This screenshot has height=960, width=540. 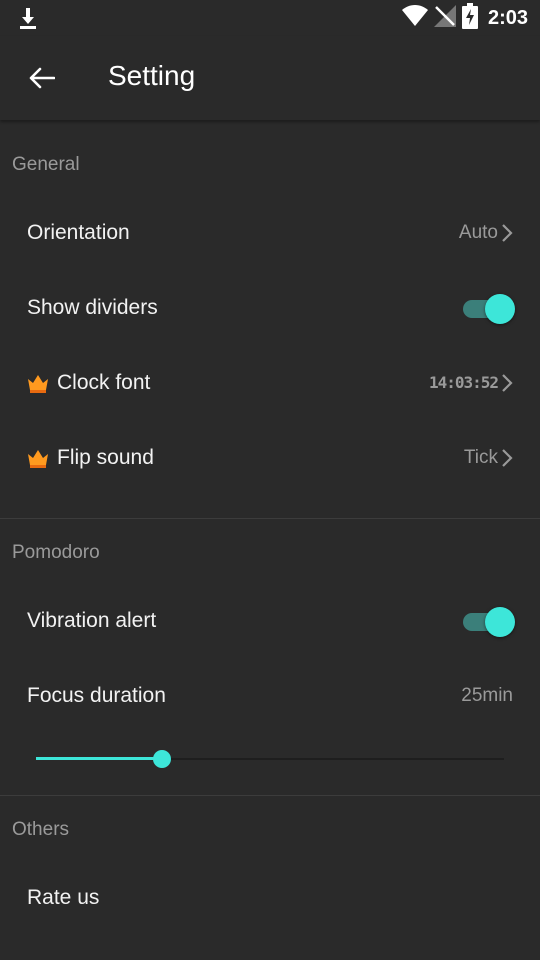 What do you see at coordinates (478, 232) in the screenshot?
I see `orientation-value: Auto` at bounding box center [478, 232].